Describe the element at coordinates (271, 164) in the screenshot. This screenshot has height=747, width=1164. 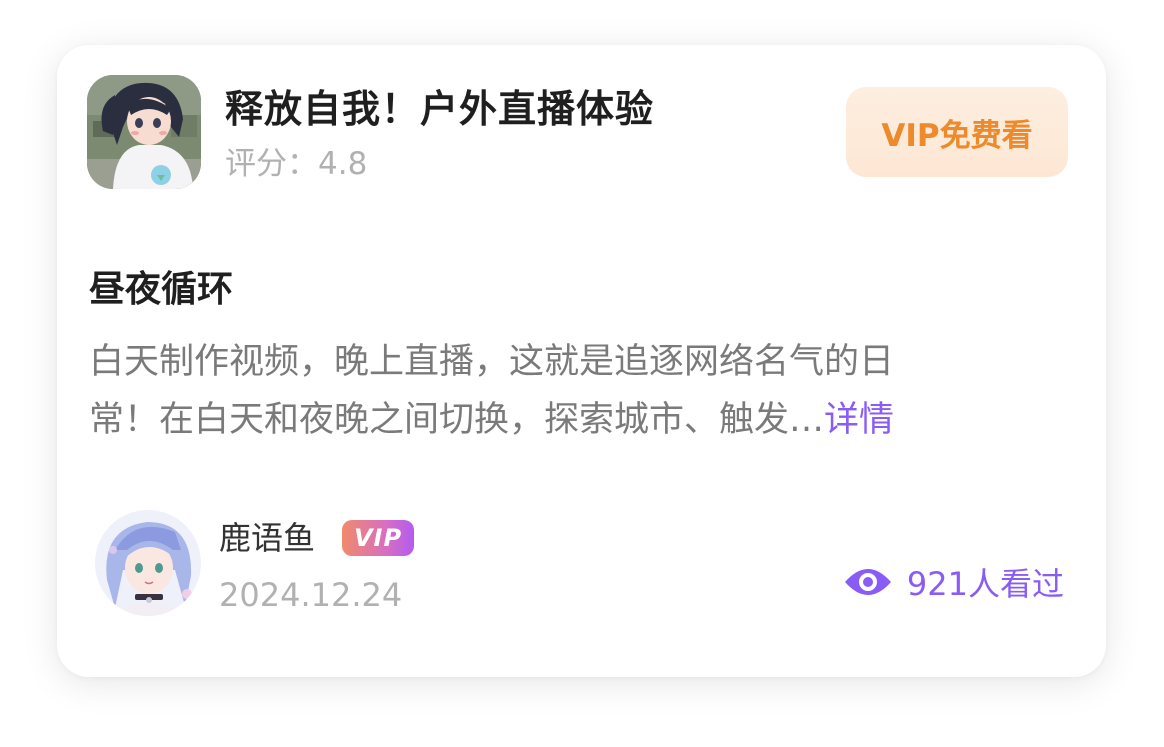
I see `rating-label: 评分：` at that location.